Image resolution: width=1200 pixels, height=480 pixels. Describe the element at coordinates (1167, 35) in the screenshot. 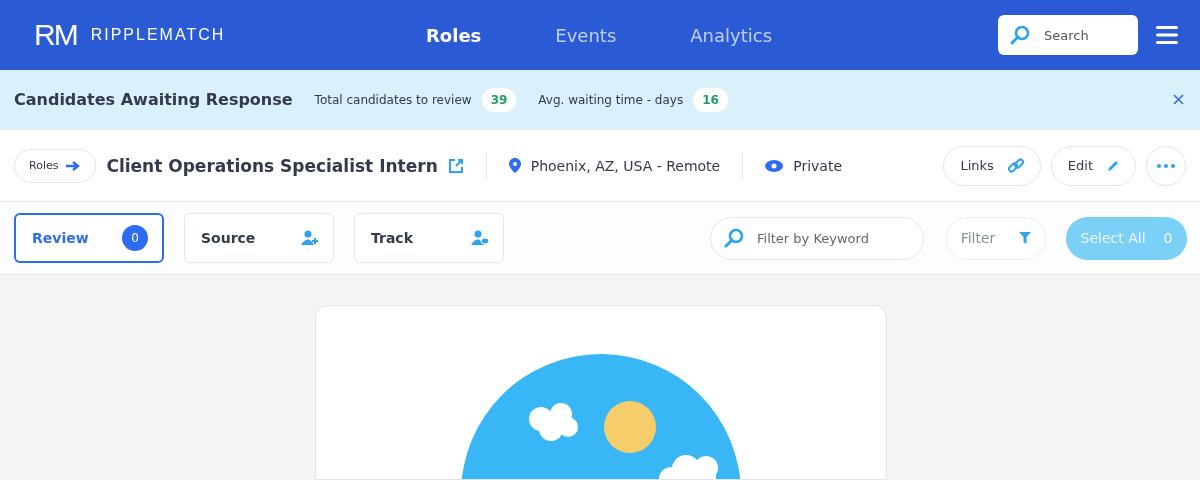

I see `menu-icon` at that location.